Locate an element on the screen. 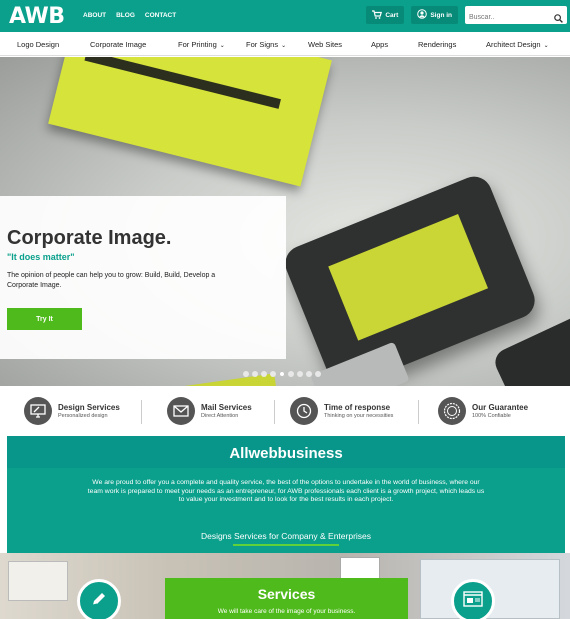 This screenshot has width=570, height=619. top-links: ABOUT BLOG CONTACT is located at coordinates (129, 15).